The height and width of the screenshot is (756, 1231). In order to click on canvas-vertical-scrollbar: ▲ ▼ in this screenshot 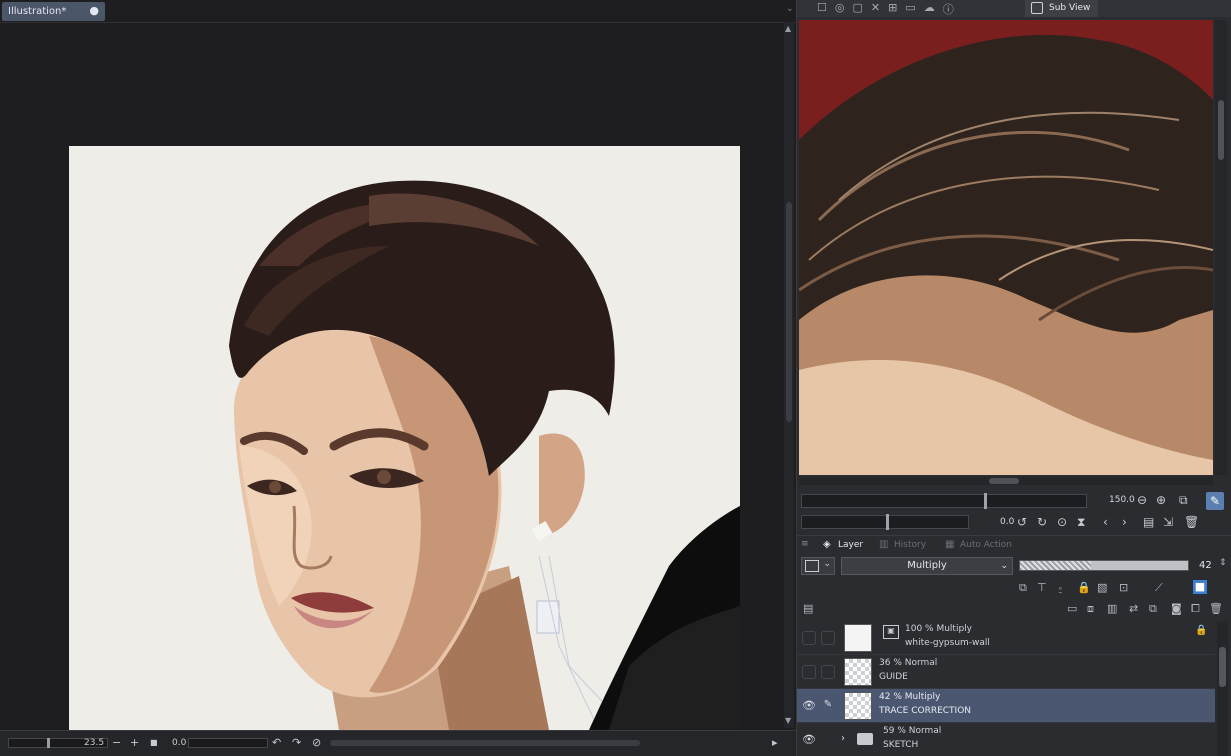, I will do `click(789, 375)`.